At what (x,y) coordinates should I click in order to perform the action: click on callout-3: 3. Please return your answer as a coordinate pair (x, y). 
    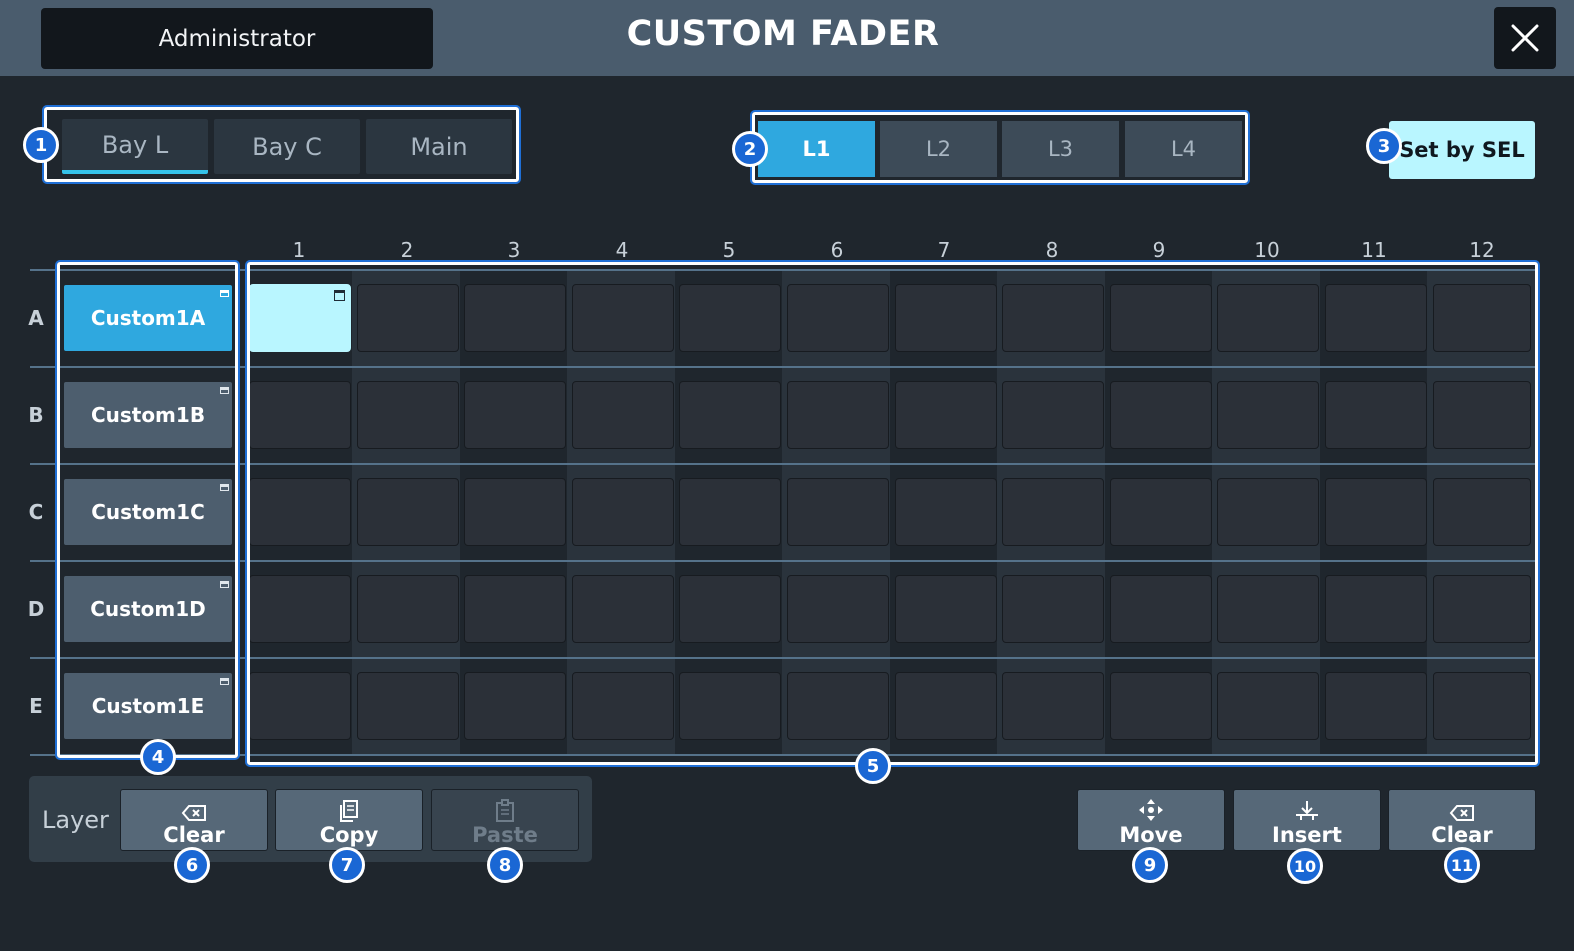
    Looking at the image, I should click on (1384, 146).